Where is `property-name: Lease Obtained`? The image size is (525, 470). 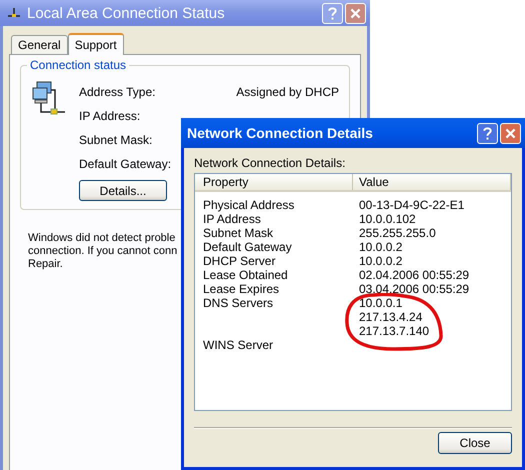 property-name: Lease Obtained is located at coordinates (245, 275).